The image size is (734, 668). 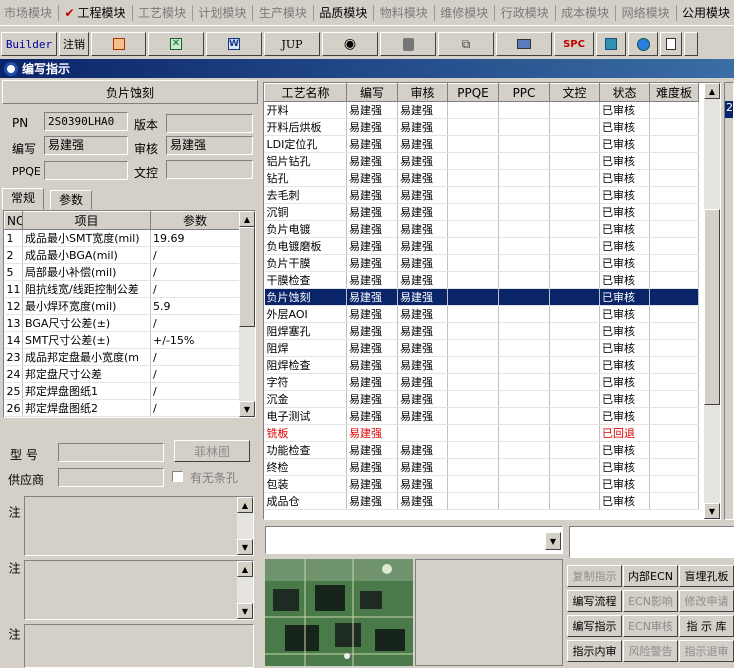 What do you see at coordinates (482, 280) in the screenshot?
I see `table-row: 干膜检查易建强易建强已审核` at bounding box center [482, 280].